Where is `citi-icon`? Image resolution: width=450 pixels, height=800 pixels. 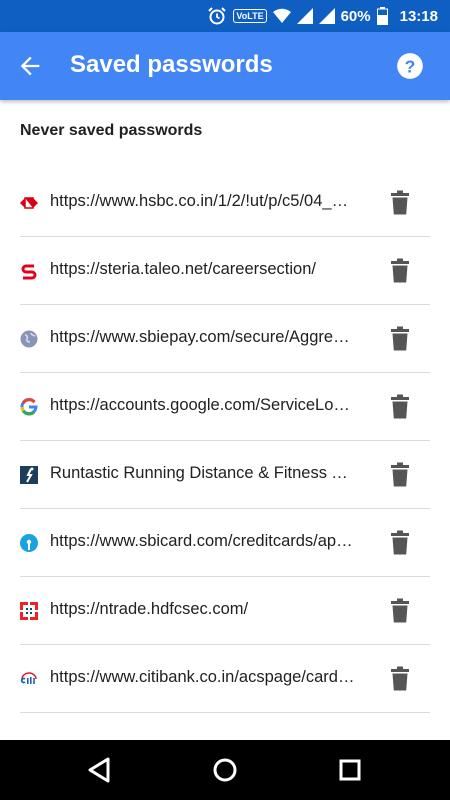
citi-icon is located at coordinates (28, 678).